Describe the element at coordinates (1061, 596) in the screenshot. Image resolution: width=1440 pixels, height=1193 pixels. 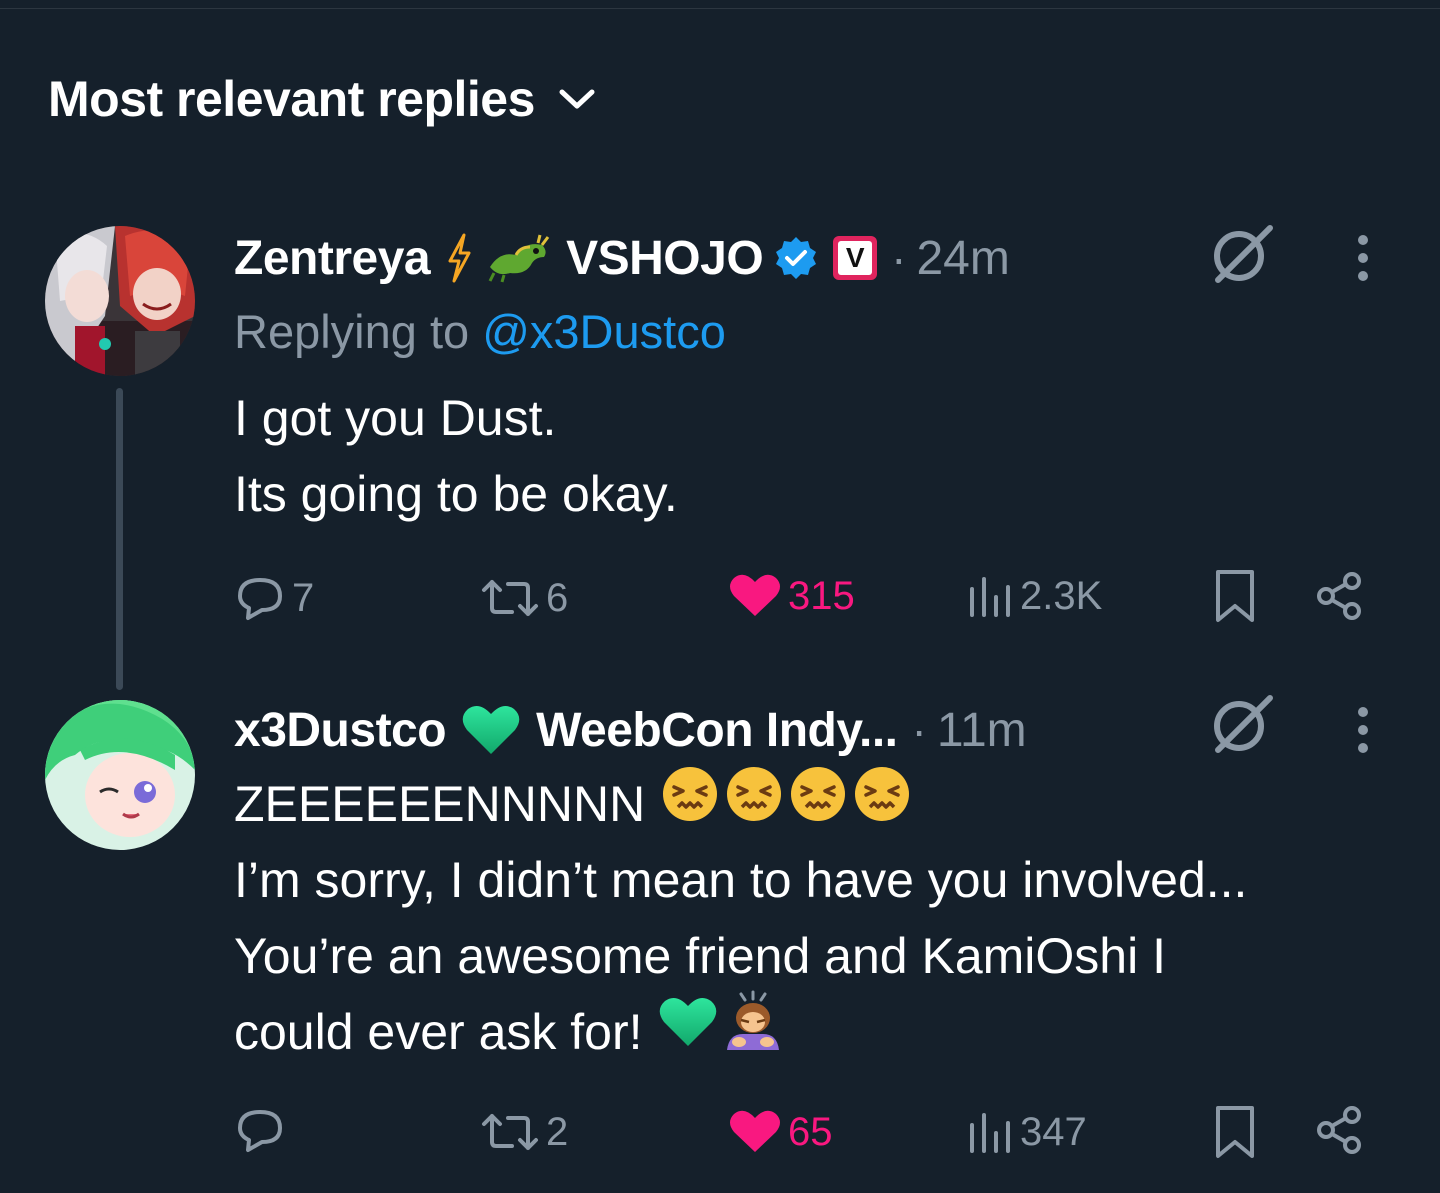
I see `views-count: 2.3K` at that location.